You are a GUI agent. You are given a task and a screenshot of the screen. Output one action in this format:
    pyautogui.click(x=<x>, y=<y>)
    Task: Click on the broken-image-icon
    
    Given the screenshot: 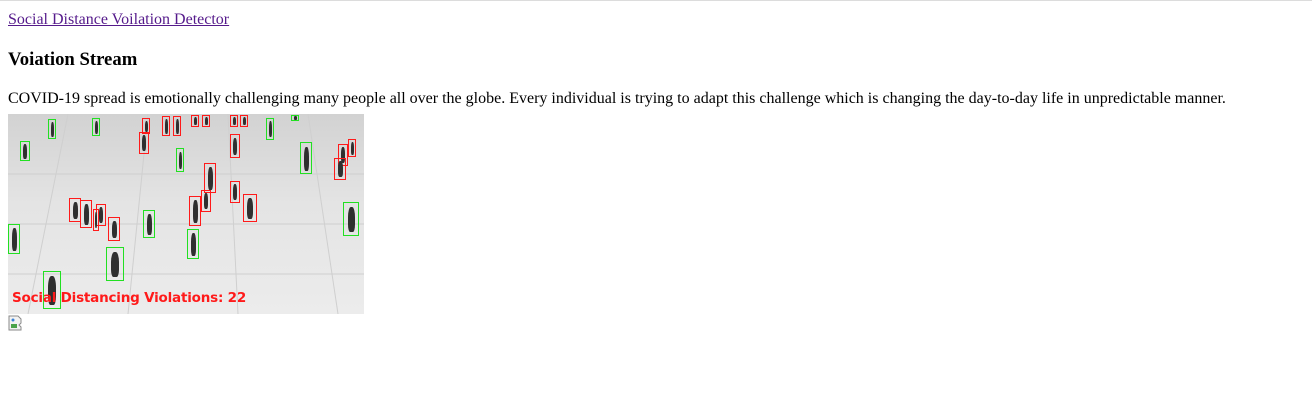 What is the action you would take?
    pyautogui.click(x=16, y=323)
    